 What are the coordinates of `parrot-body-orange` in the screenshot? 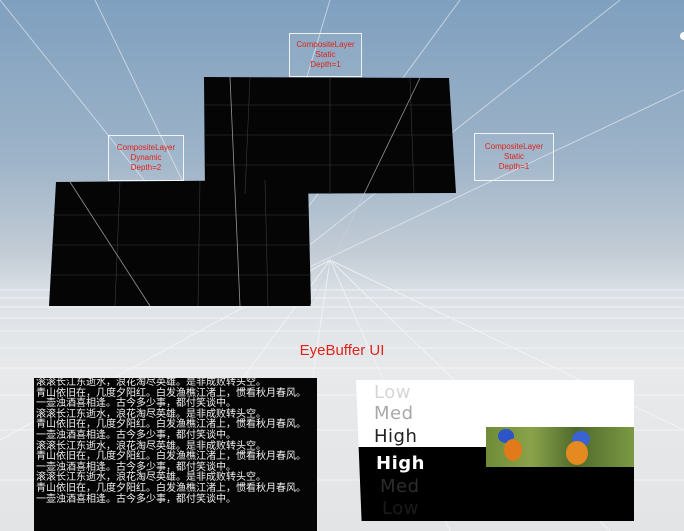 It's located at (513, 450).